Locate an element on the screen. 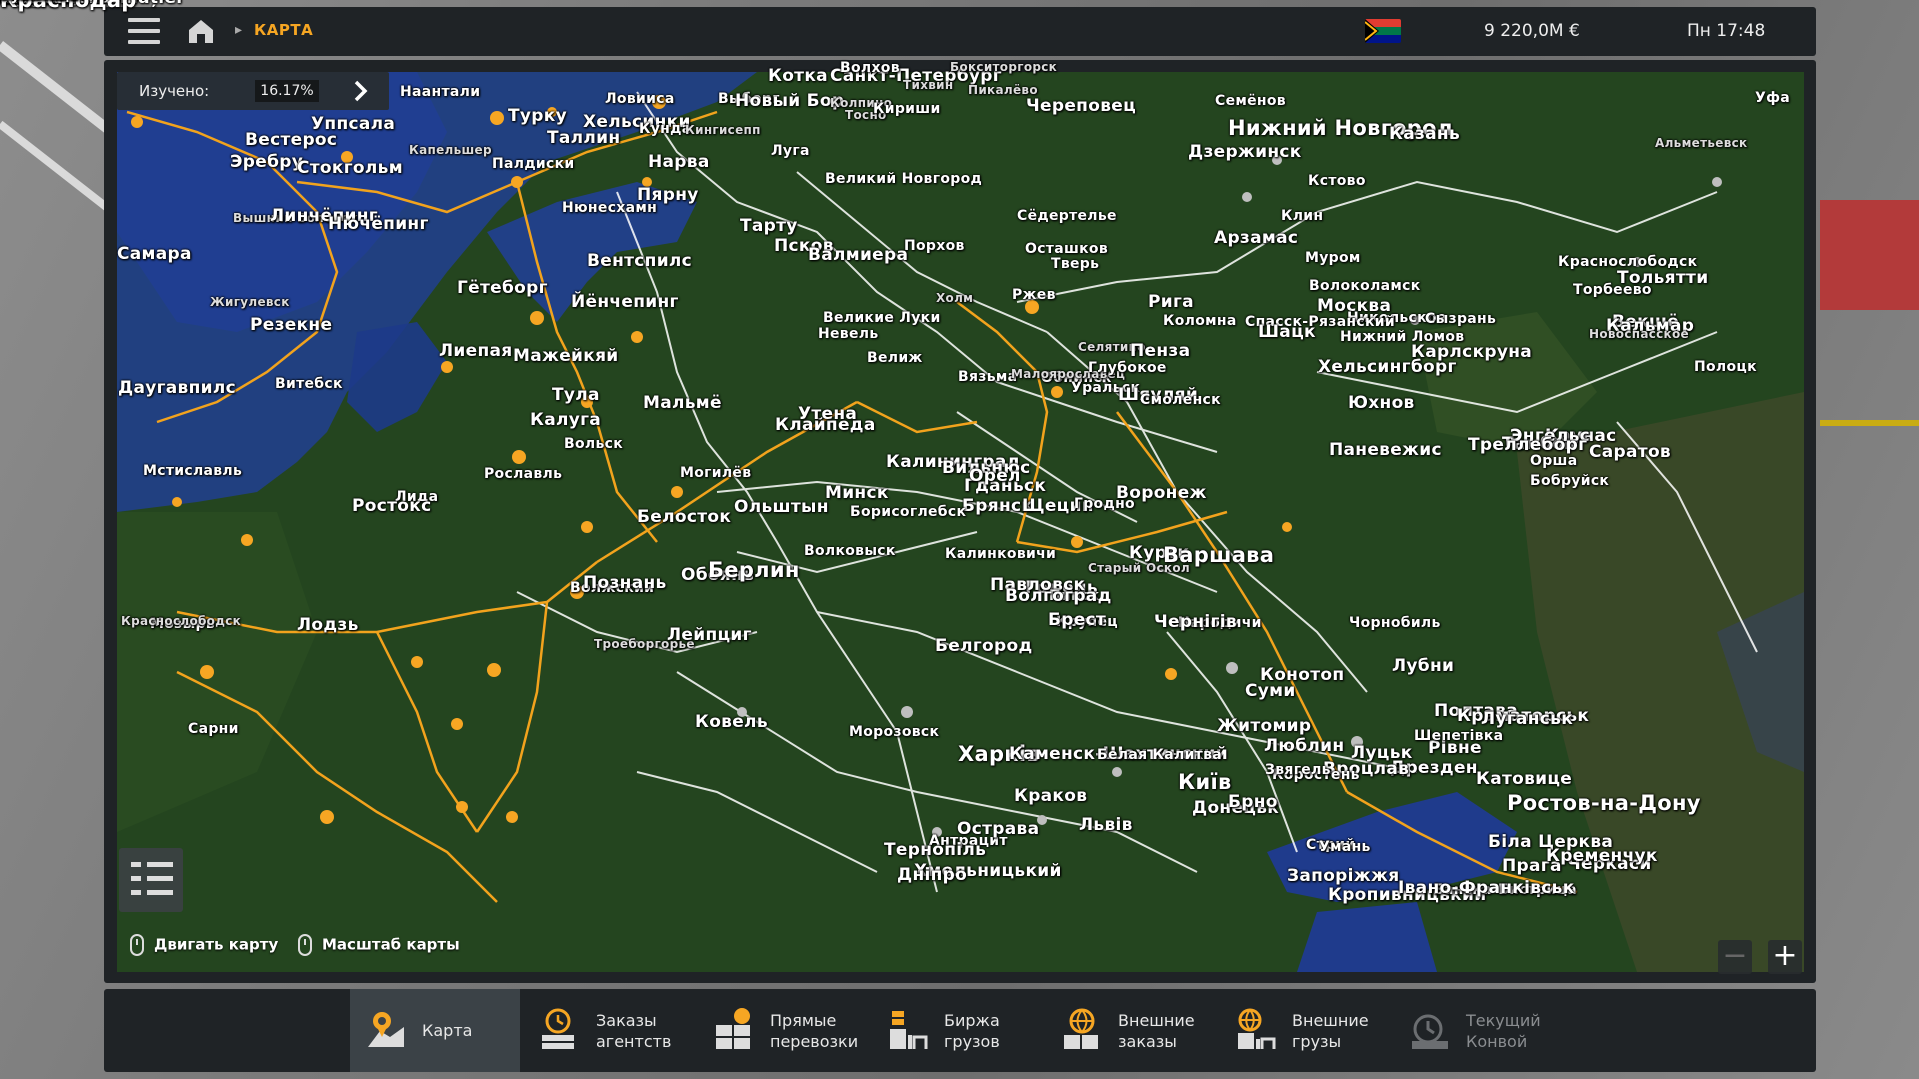  map-city-label: Велиж is located at coordinates (895, 358).